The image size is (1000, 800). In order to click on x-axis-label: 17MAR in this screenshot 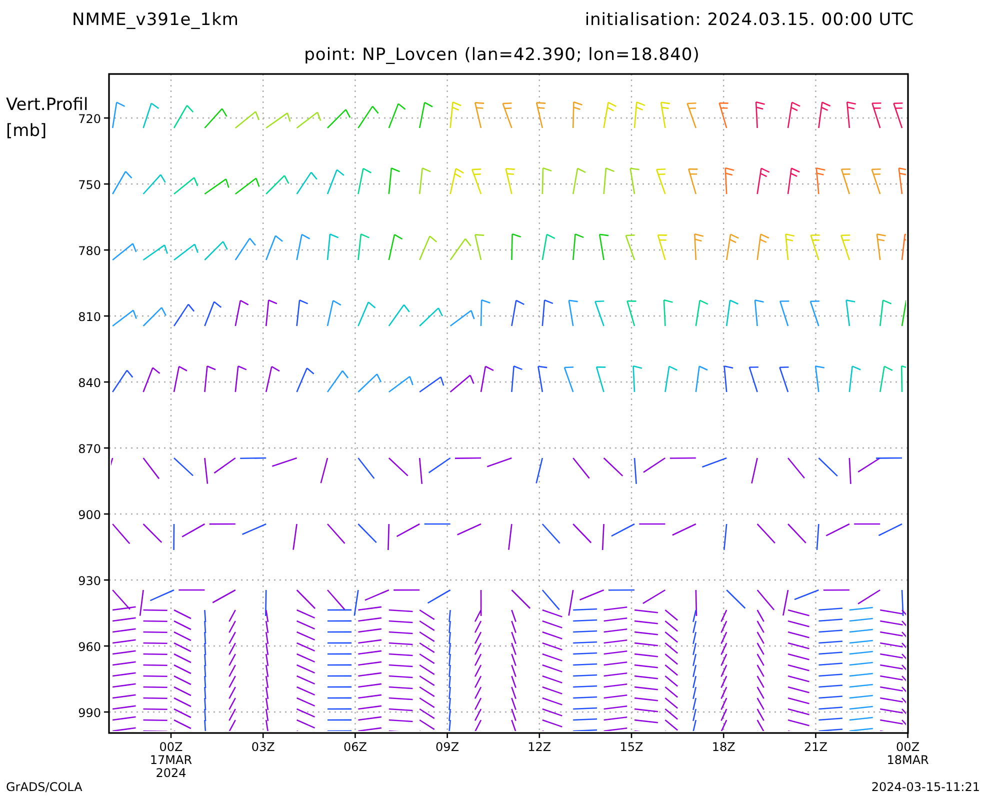, I will do `click(171, 760)`.